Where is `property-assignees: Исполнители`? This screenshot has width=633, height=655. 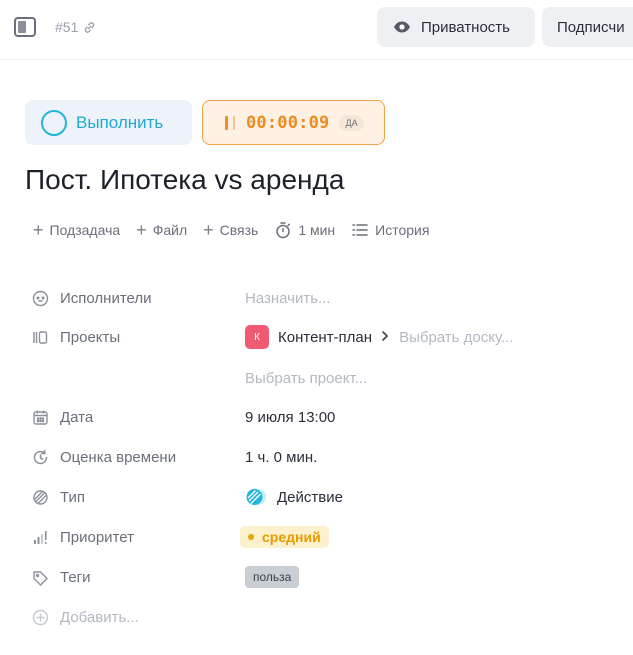
property-assignees: Исполнители is located at coordinates (91, 298).